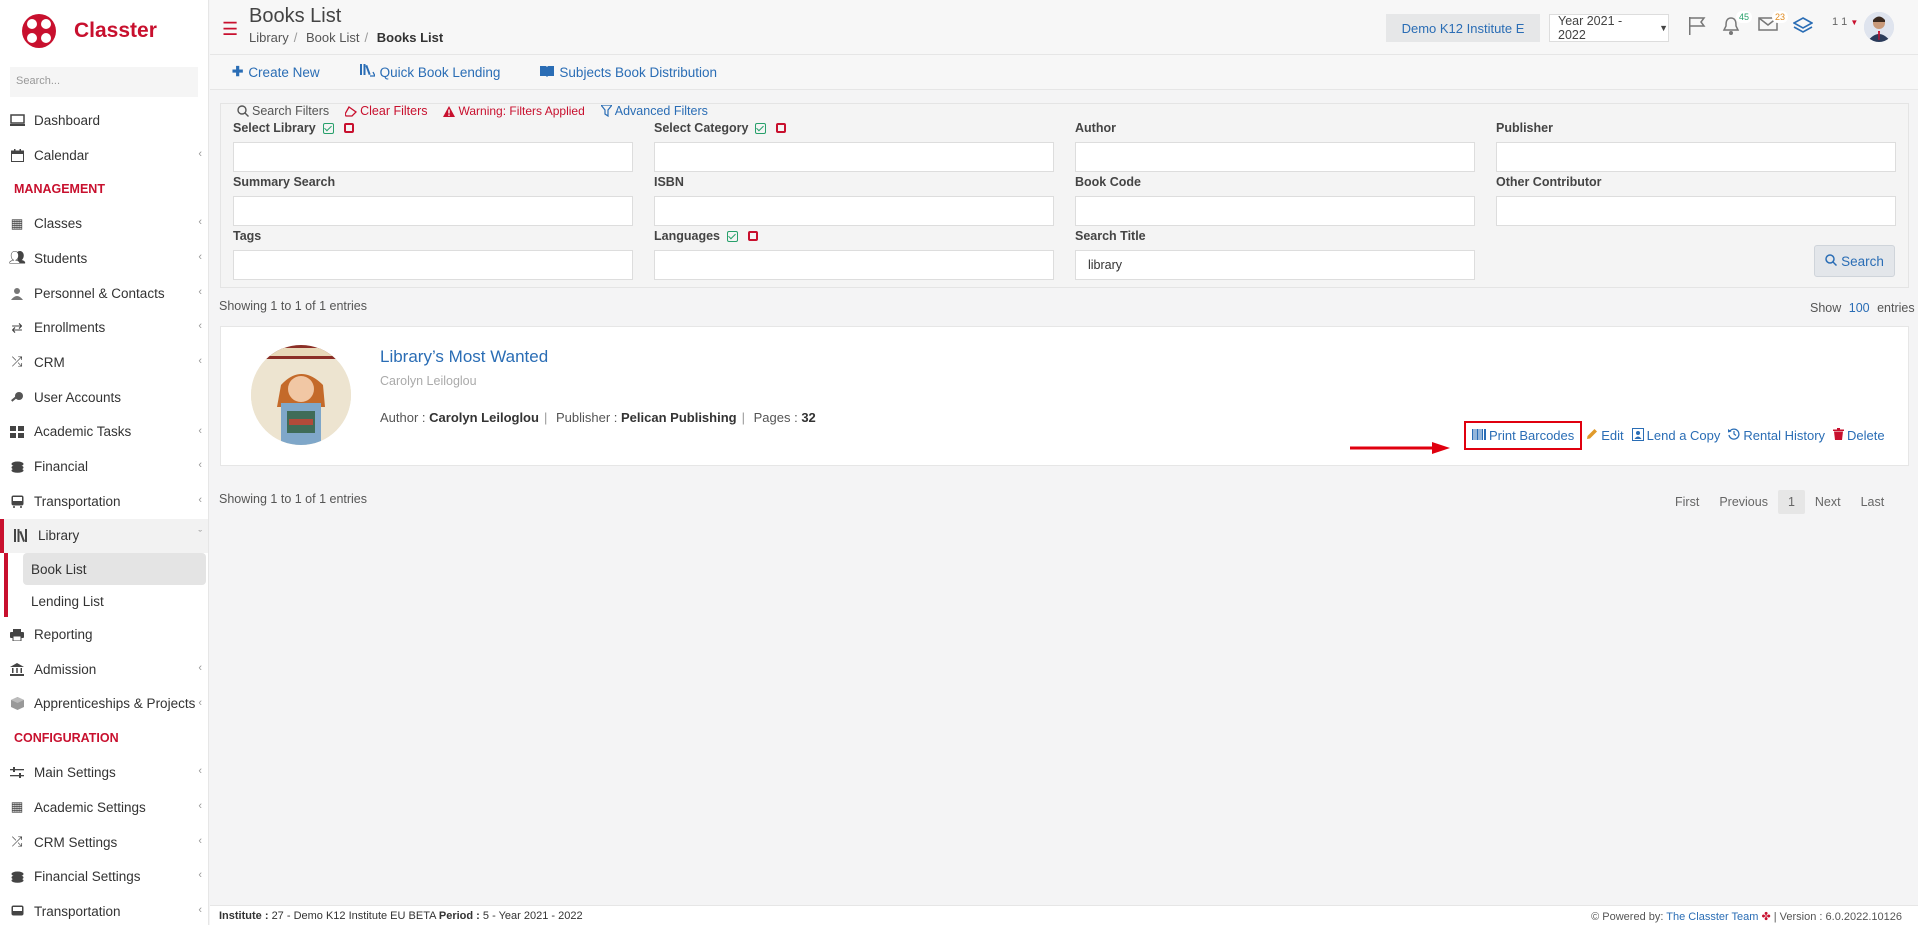  What do you see at coordinates (17, 432) in the screenshot?
I see `grid-icon` at bounding box center [17, 432].